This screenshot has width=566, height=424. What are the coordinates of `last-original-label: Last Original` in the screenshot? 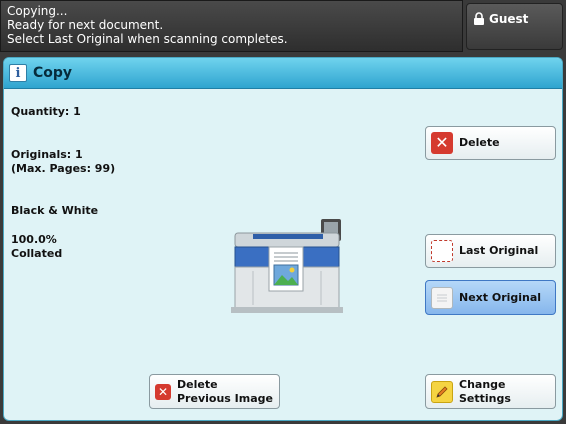 It's located at (499, 250).